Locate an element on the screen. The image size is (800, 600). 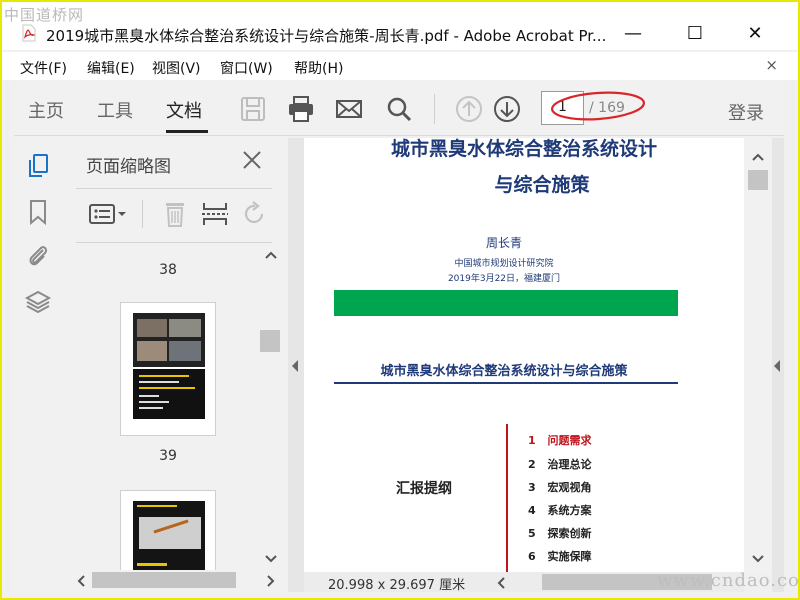
thumbnail-text-block is located at coordinates (169, 394).